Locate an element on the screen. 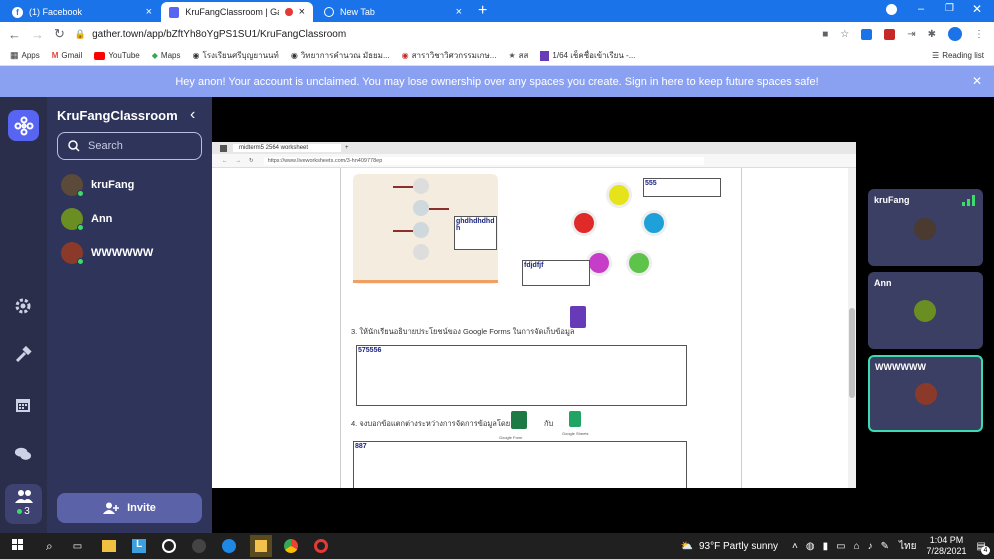  close-icon: ✕ is located at coordinates (977, 81).